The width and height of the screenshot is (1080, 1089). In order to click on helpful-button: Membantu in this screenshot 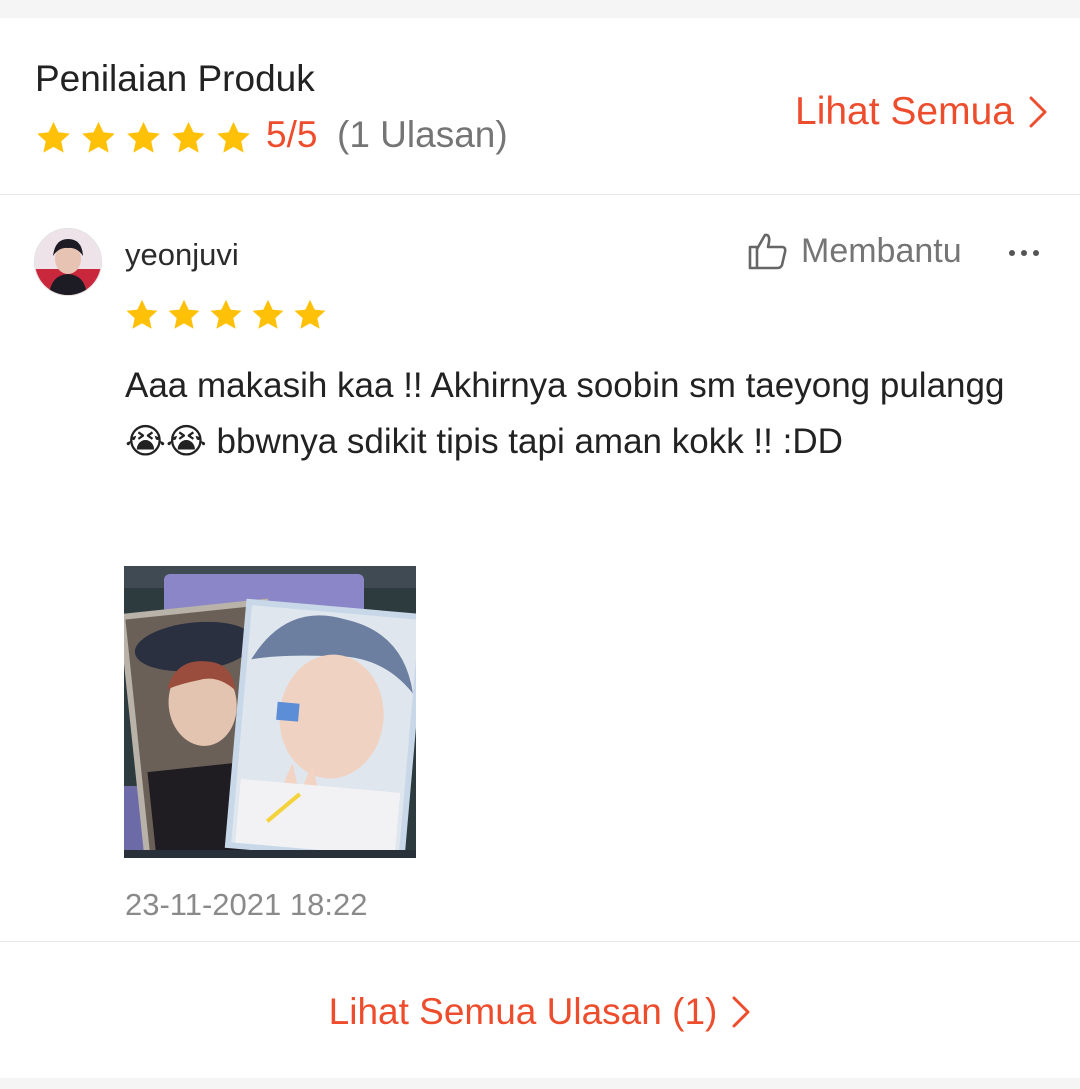, I will do `click(854, 251)`.